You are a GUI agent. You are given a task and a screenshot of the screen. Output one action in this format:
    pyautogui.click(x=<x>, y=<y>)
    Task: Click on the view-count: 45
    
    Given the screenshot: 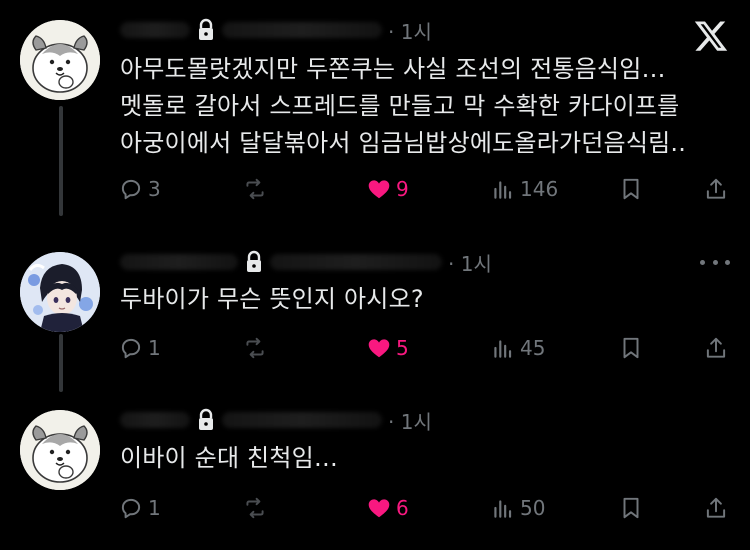 What is the action you would take?
    pyautogui.click(x=533, y=348)
    